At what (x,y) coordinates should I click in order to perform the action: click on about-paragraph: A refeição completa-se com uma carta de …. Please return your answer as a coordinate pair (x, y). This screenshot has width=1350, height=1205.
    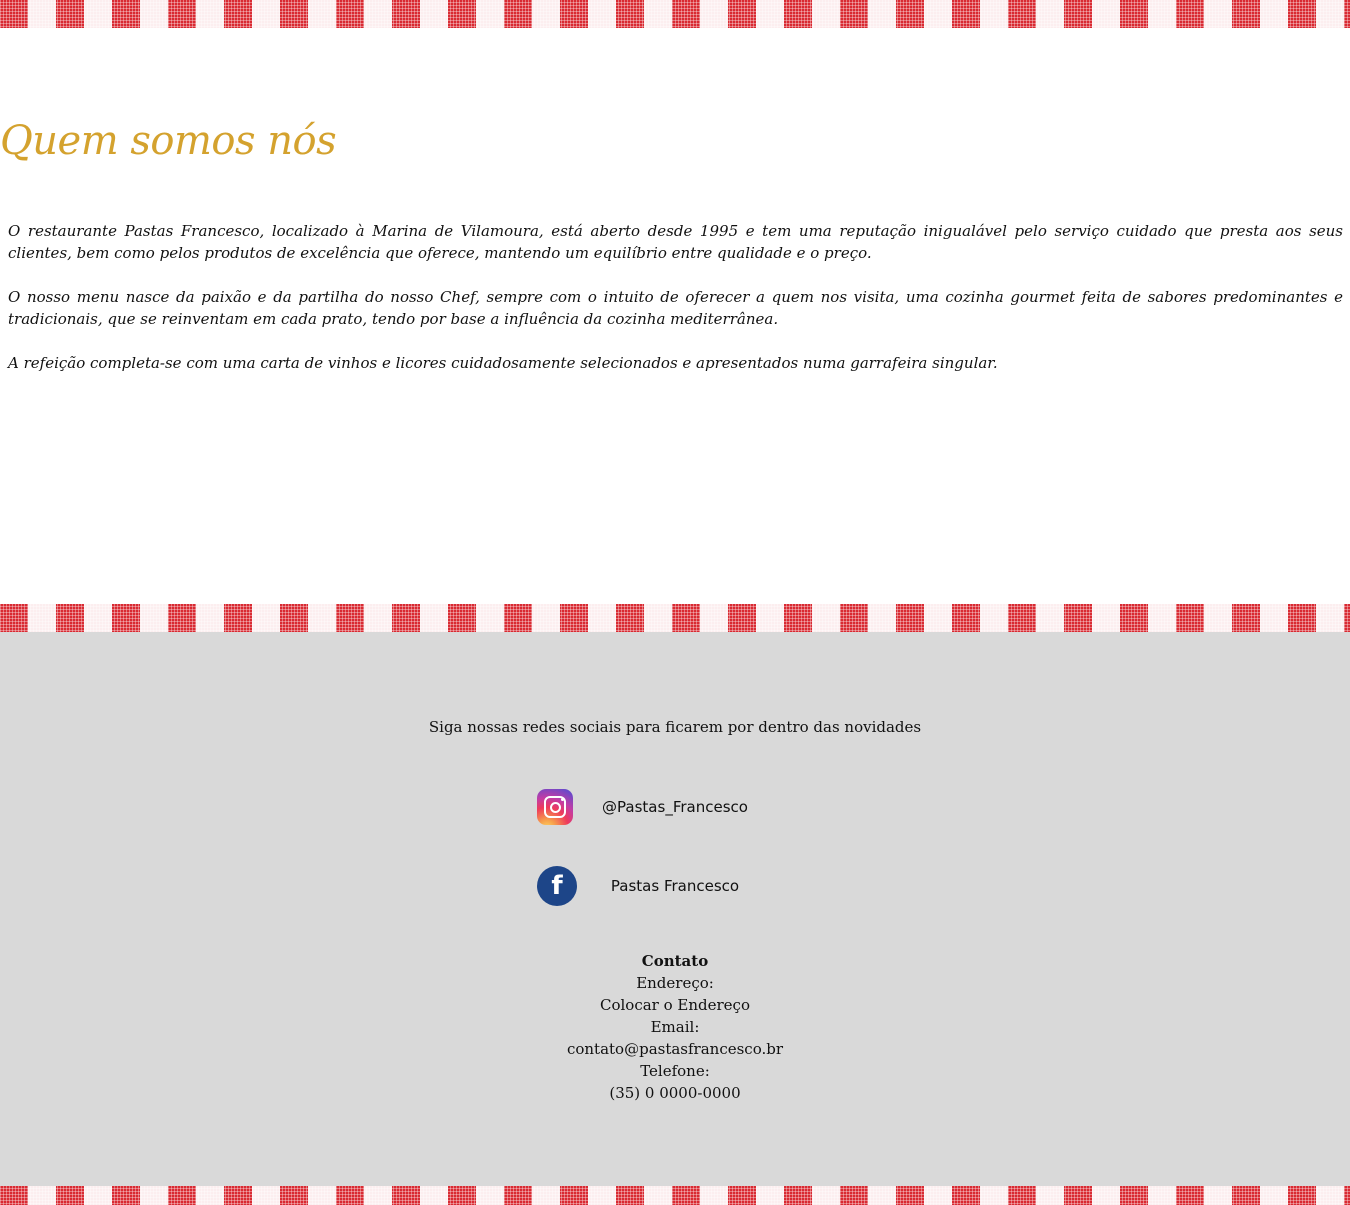
    Looking at the image, I should click on (503, 363).